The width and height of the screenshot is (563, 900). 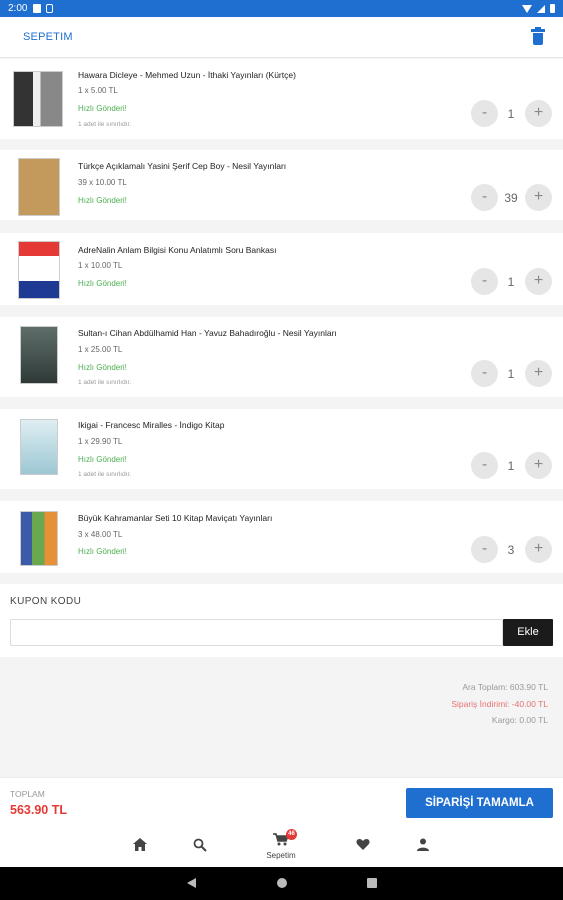 I want to click on nav-search, so click(x=200, y=845).